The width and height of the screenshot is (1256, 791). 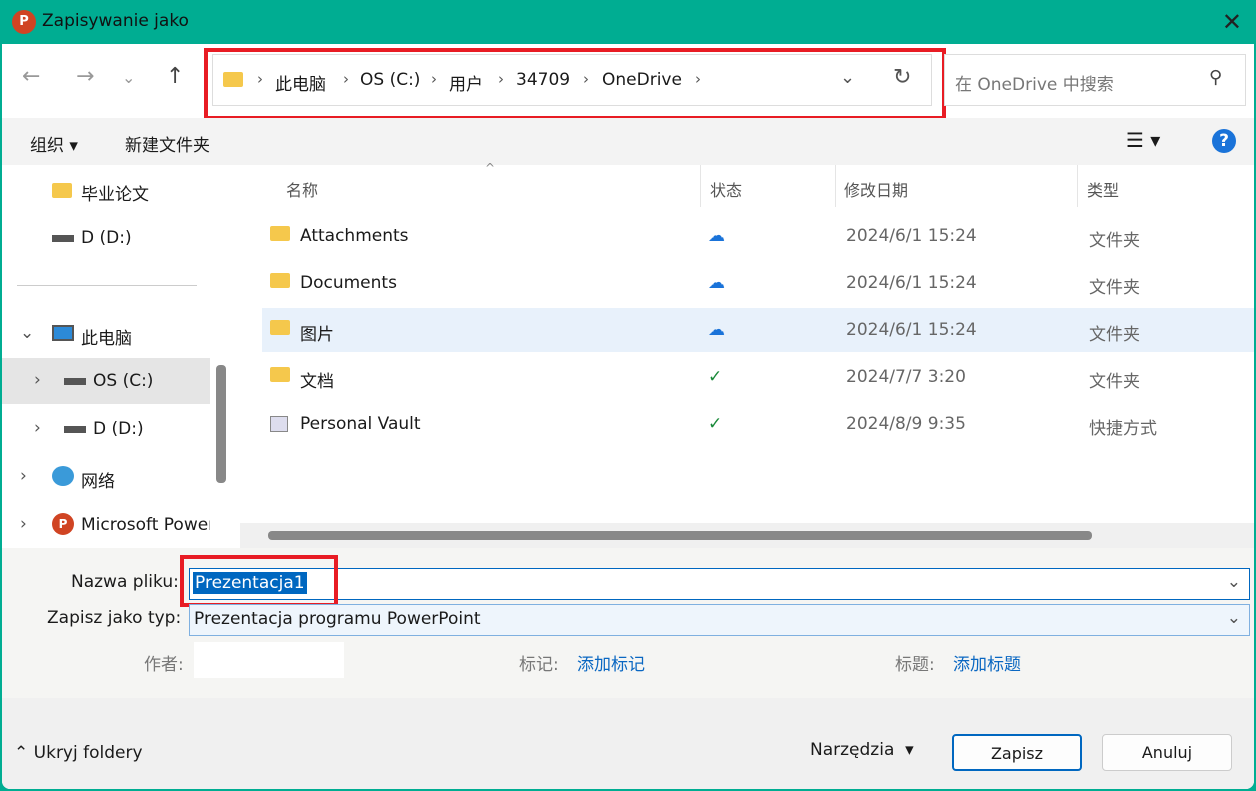 I want to click on up-button: ↑, so click(x=175, y=76).